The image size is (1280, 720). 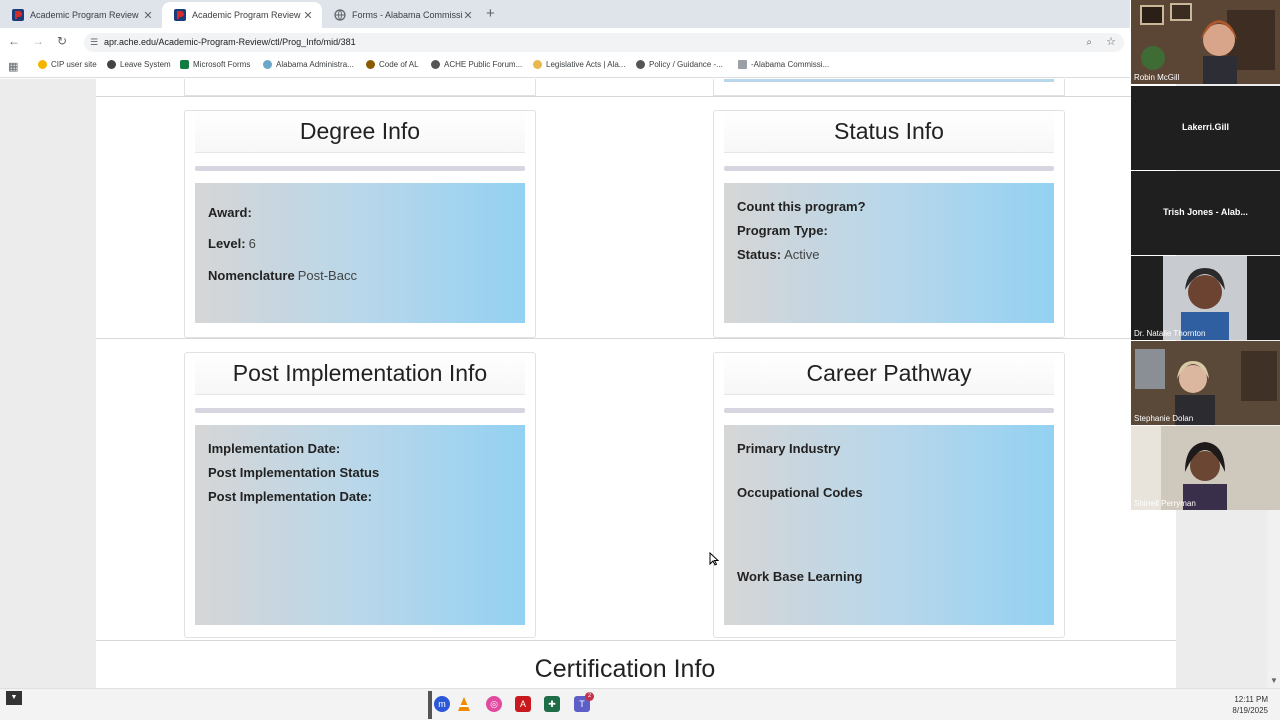 What do you see at coordinates (801, 206) in the screenshot?
I see `count-program-label: Count this program?` at bounding box center [801, 206].